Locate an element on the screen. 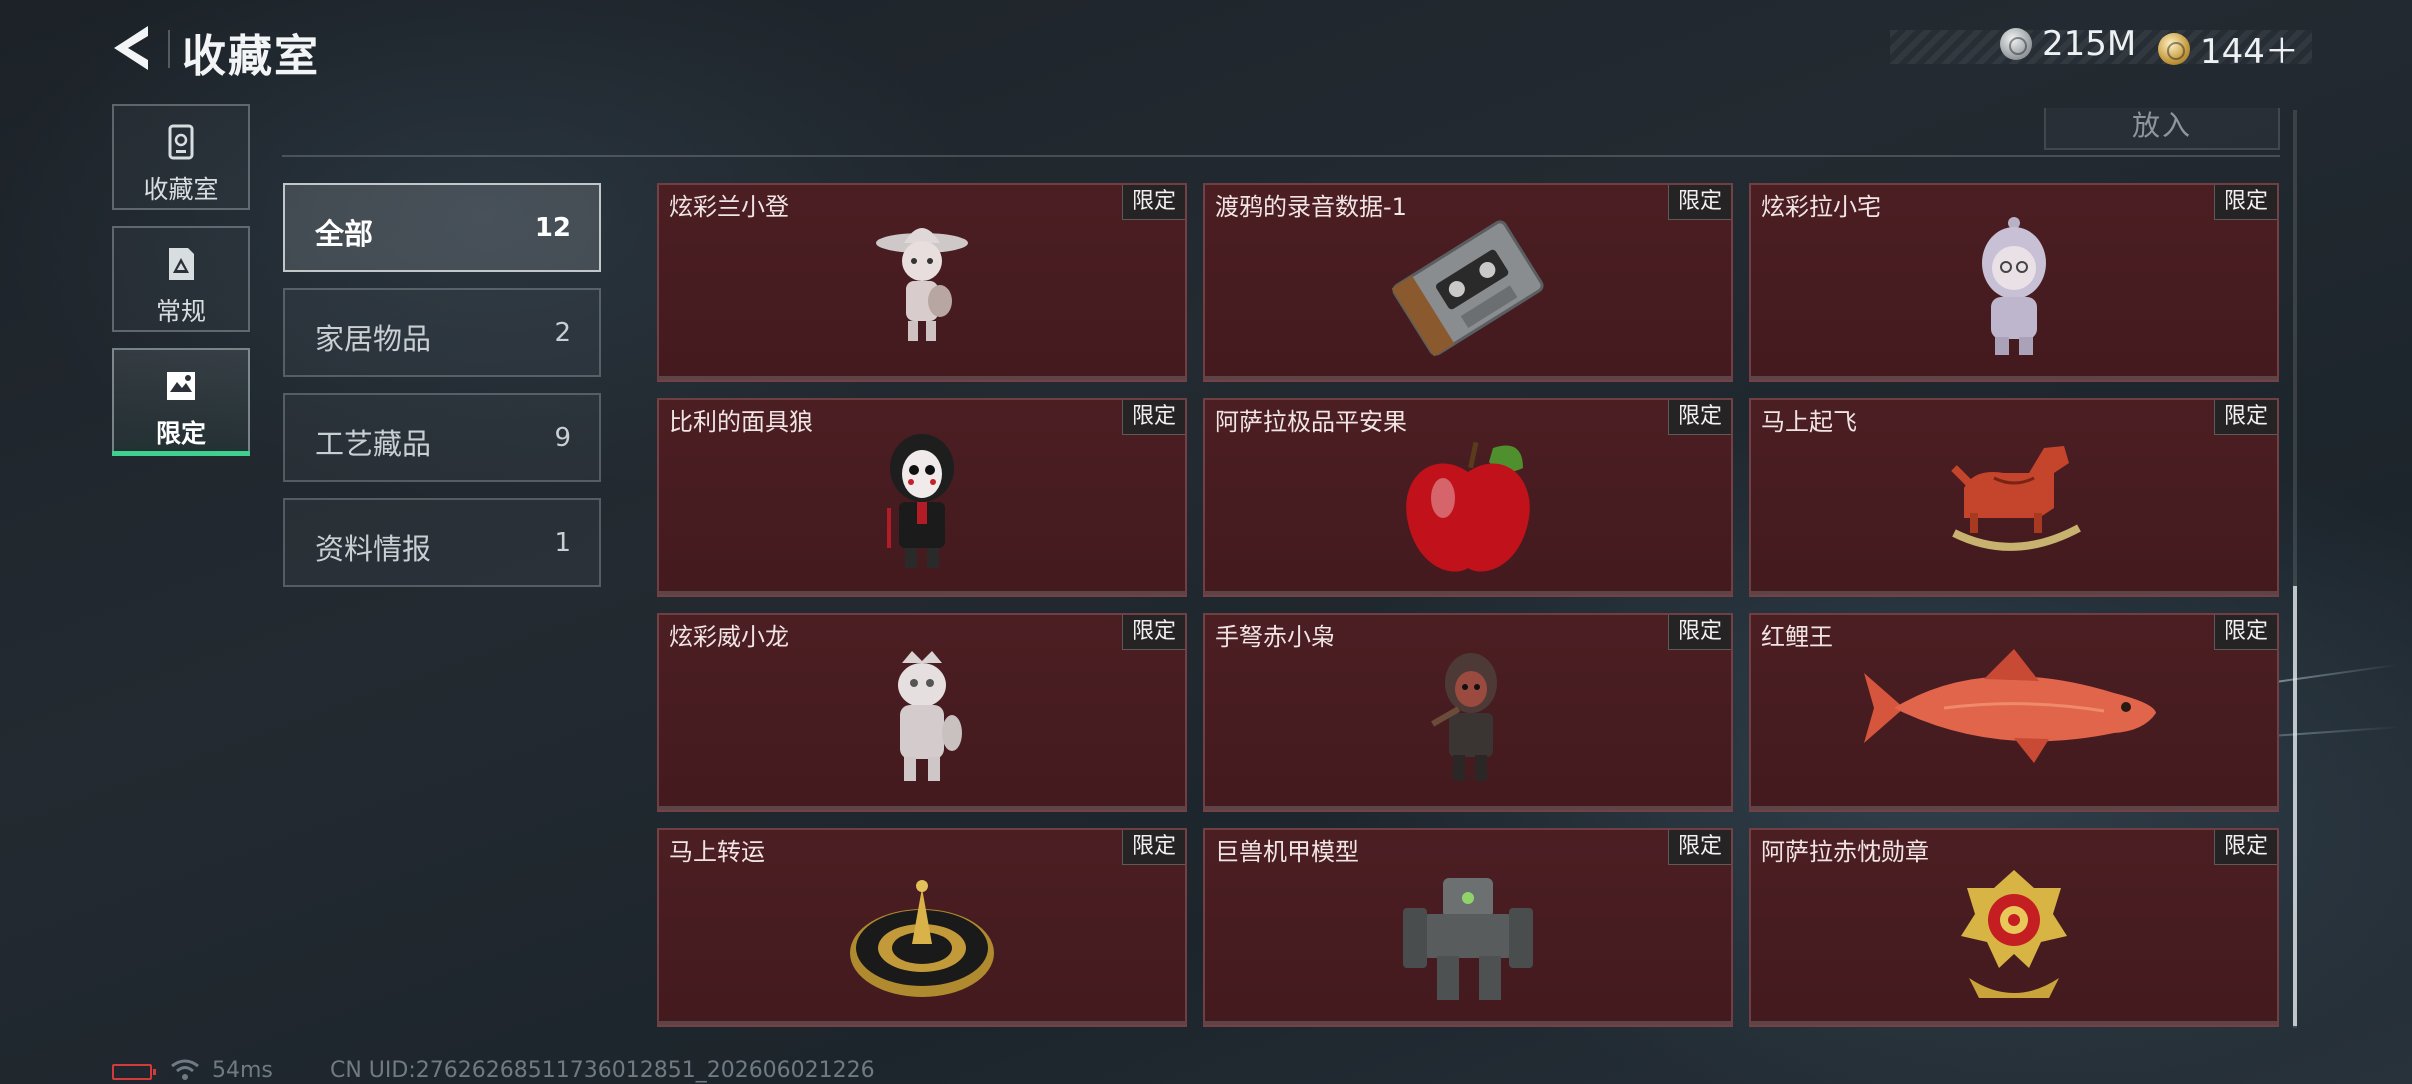  currency-silver-value: 215M is located at coordinates (2089, 44).